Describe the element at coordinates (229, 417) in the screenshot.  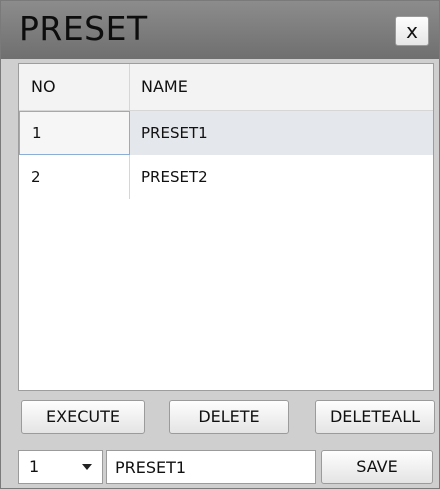
I see `delete-button: DELETE` at that location.